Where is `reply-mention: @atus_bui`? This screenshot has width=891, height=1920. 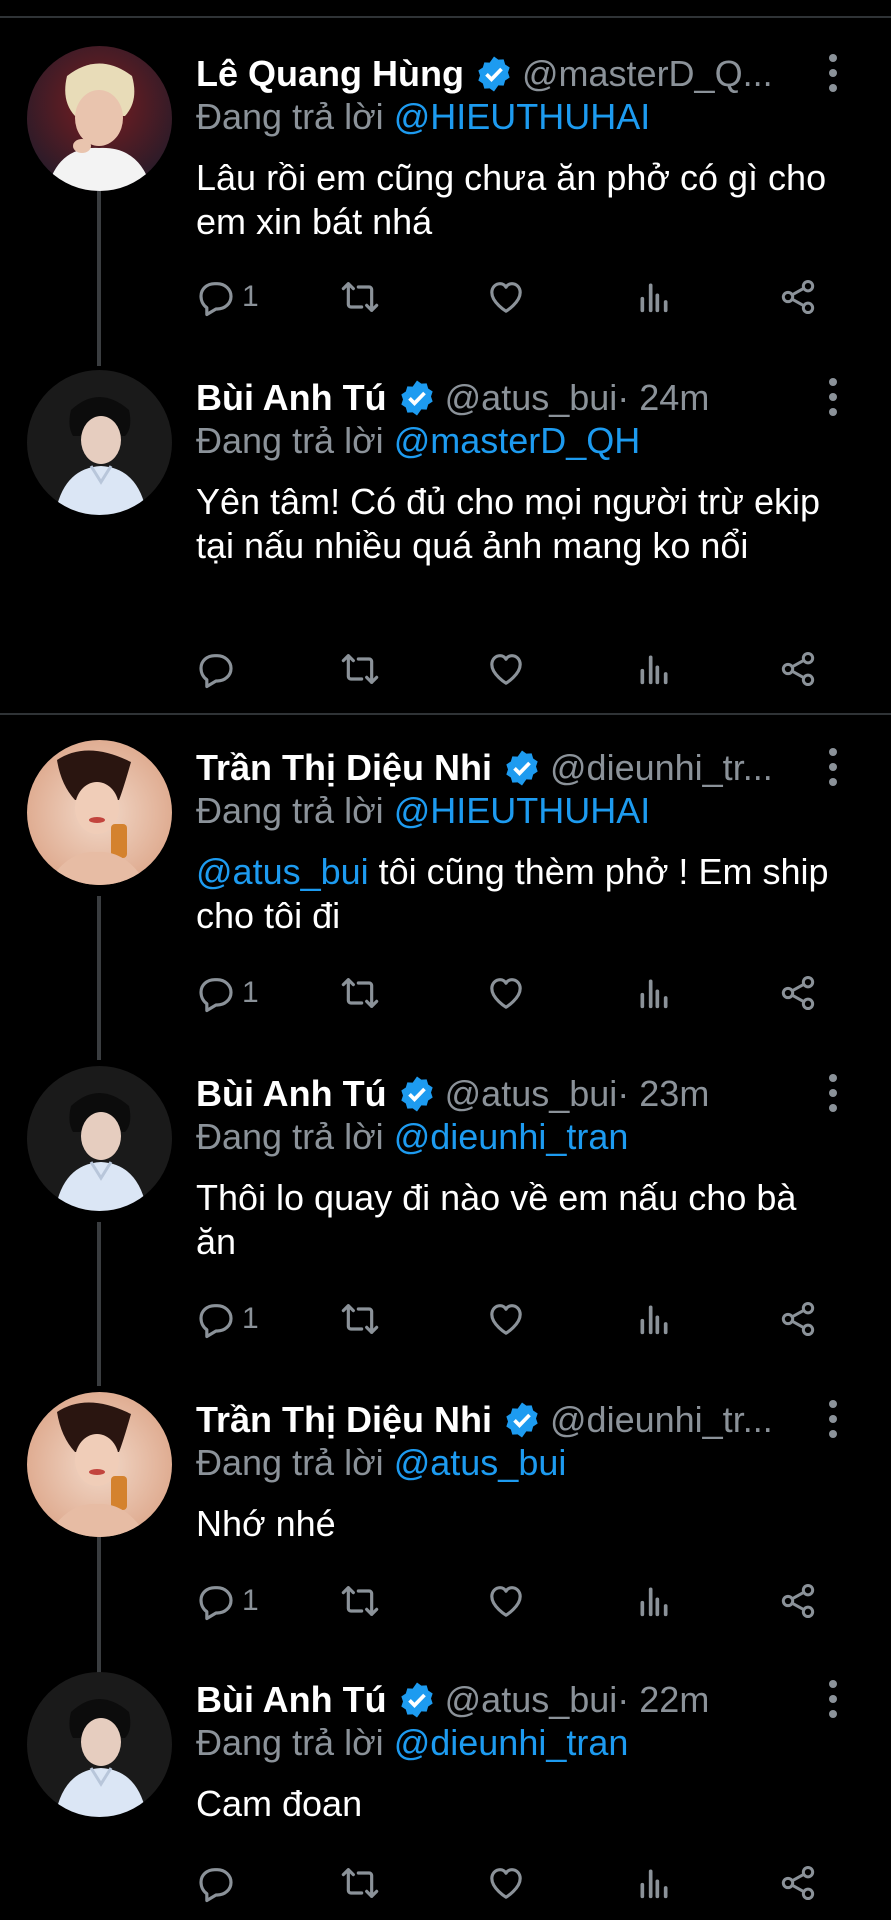 reply-mention: @atus_bui is located at coordinates (480, 1462).